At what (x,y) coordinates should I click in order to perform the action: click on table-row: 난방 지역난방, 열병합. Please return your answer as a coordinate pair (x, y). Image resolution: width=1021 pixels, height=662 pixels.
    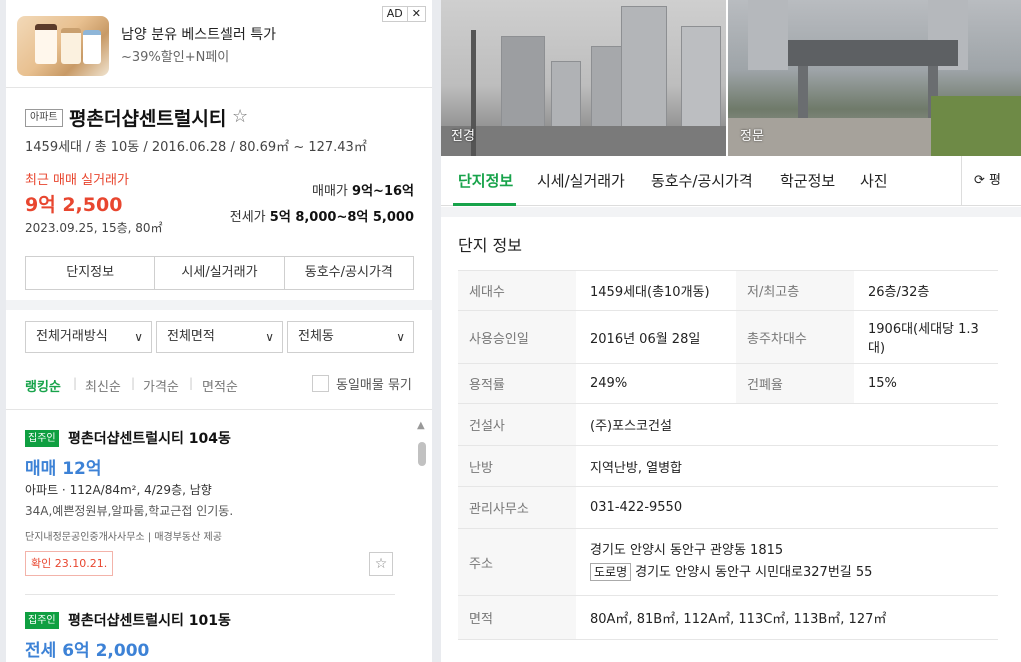
    Looking at the image, I should click on (728, 466).